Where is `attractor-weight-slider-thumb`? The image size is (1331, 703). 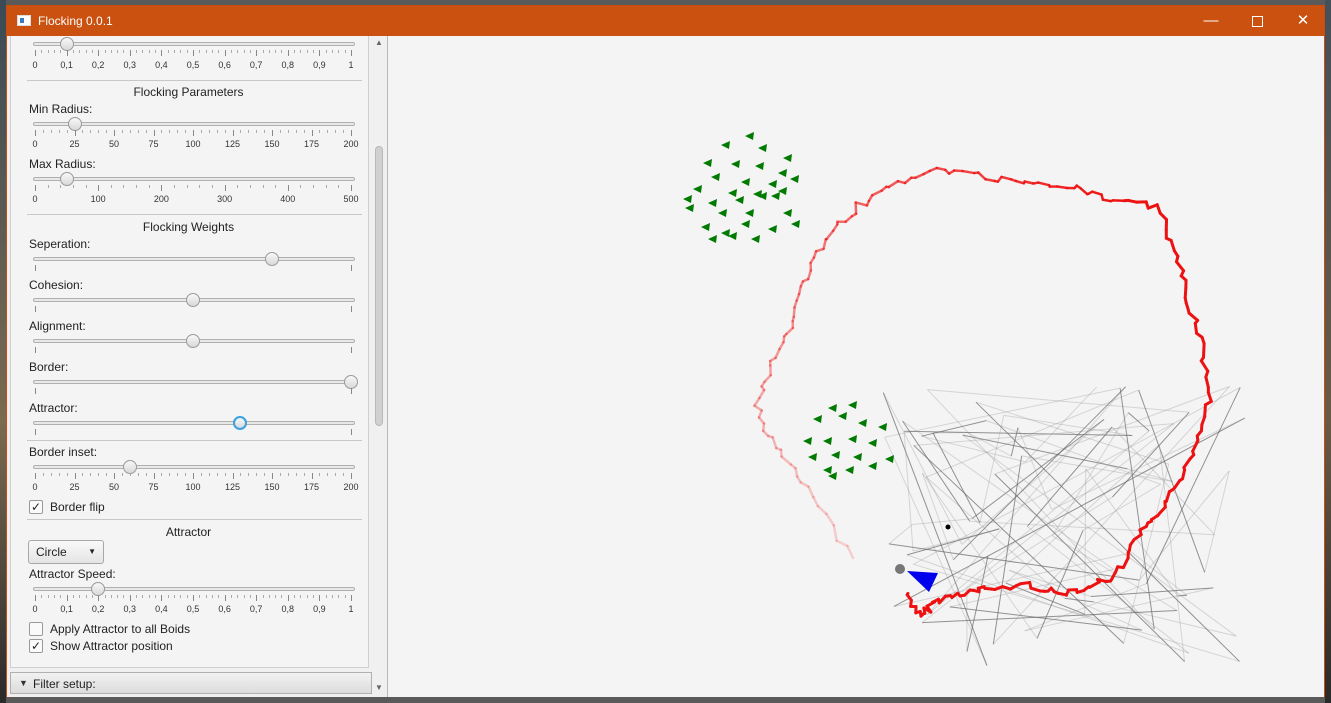 attractor-weight-slider-thumb is located at coordinates (240, 423).